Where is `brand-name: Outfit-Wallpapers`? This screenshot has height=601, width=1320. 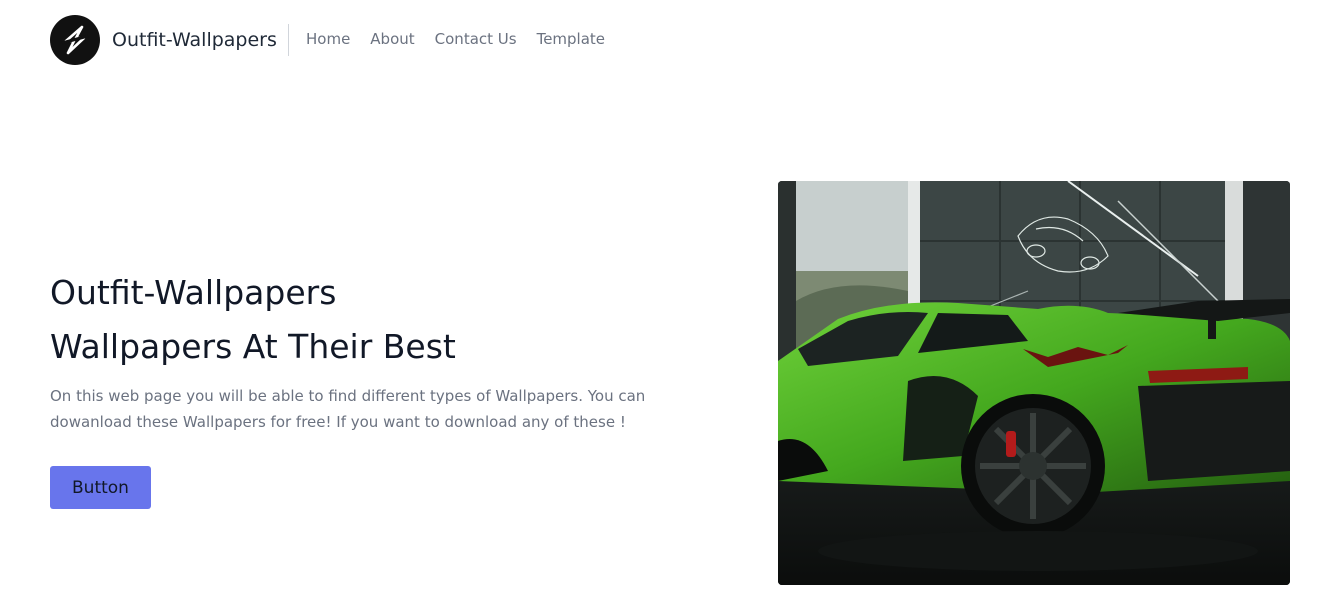 brand-name: Outfit-Wallpapers is located at coordinates (194, 40).